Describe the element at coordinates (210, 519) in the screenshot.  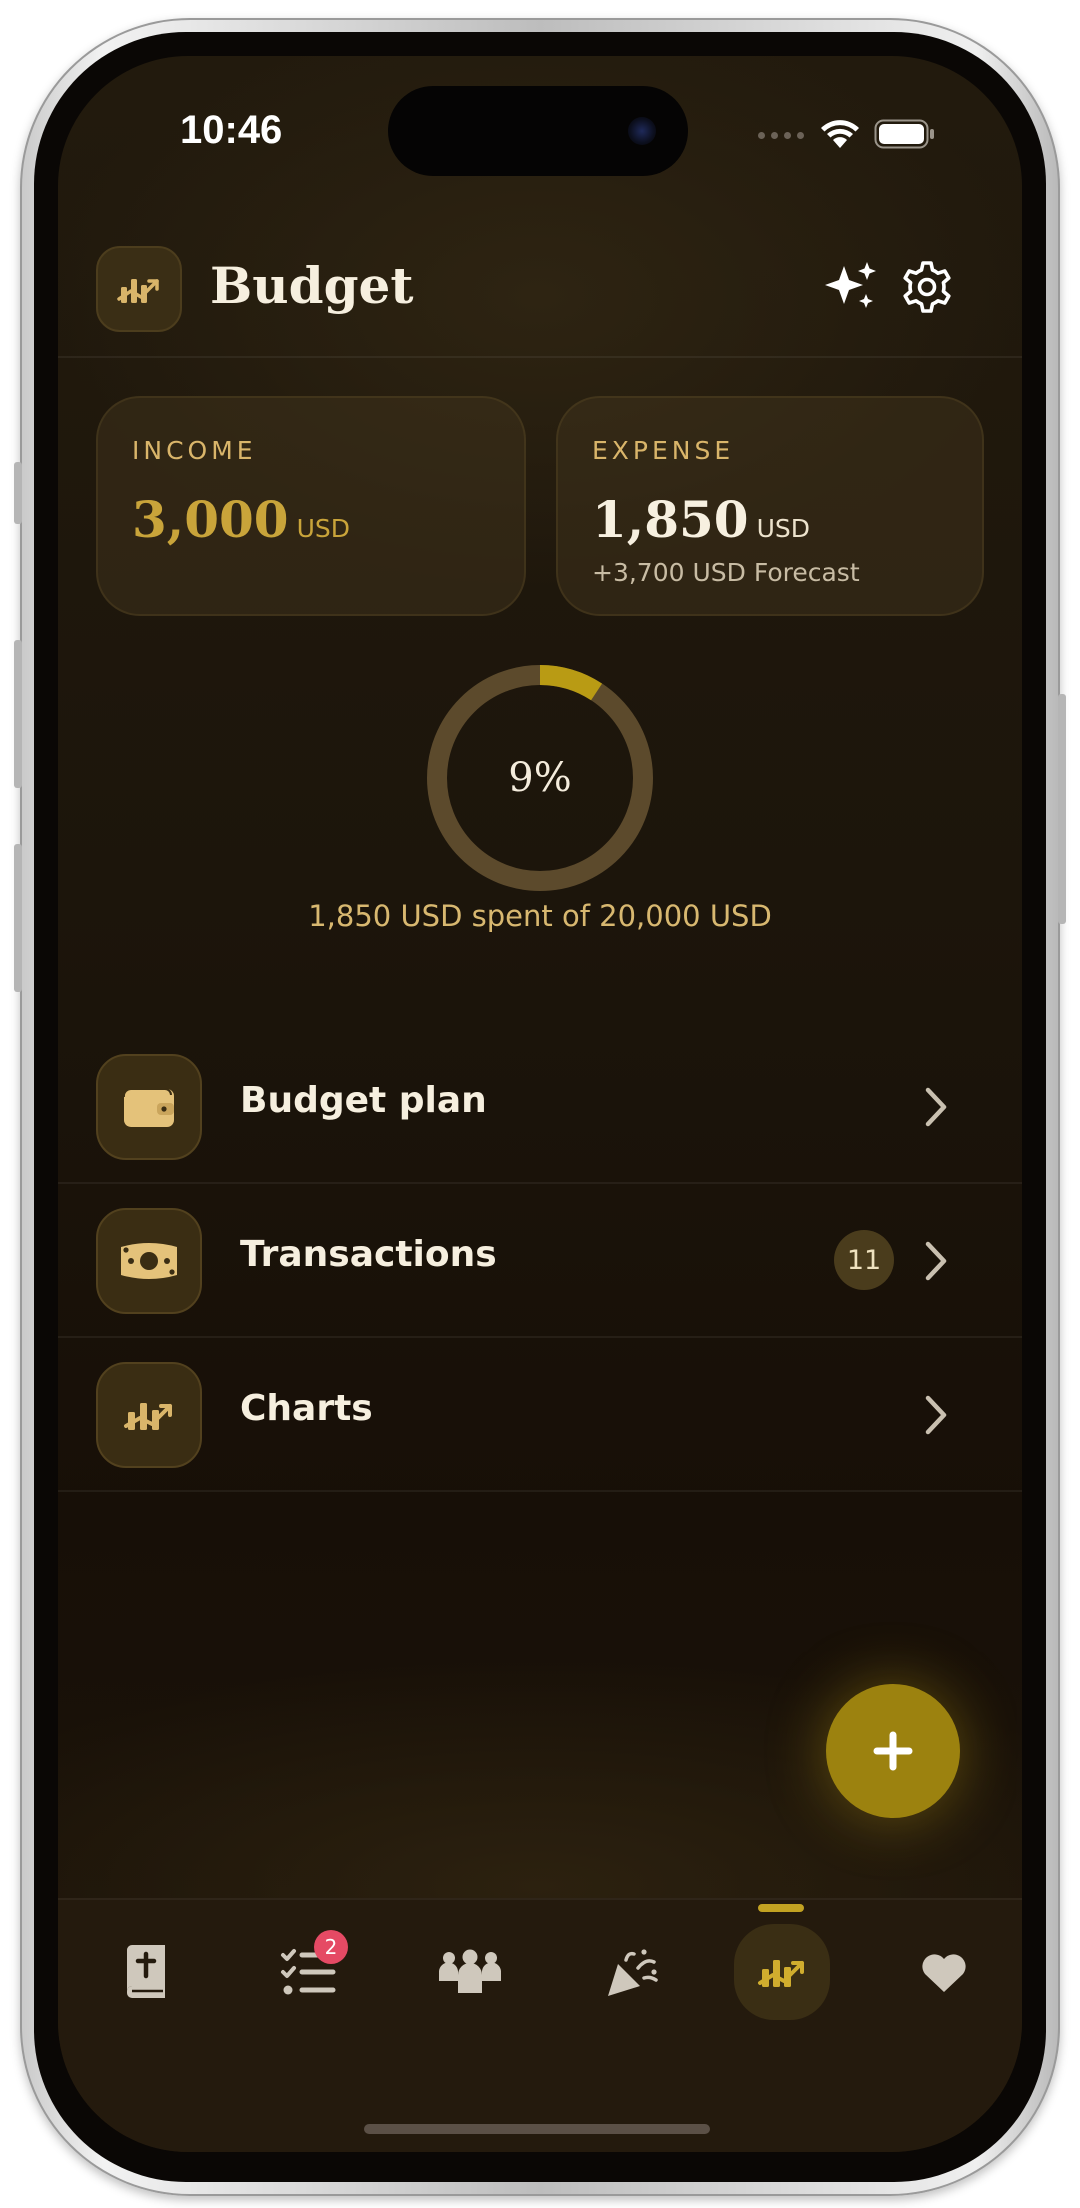
I see `income-value: 3,000` at that location.